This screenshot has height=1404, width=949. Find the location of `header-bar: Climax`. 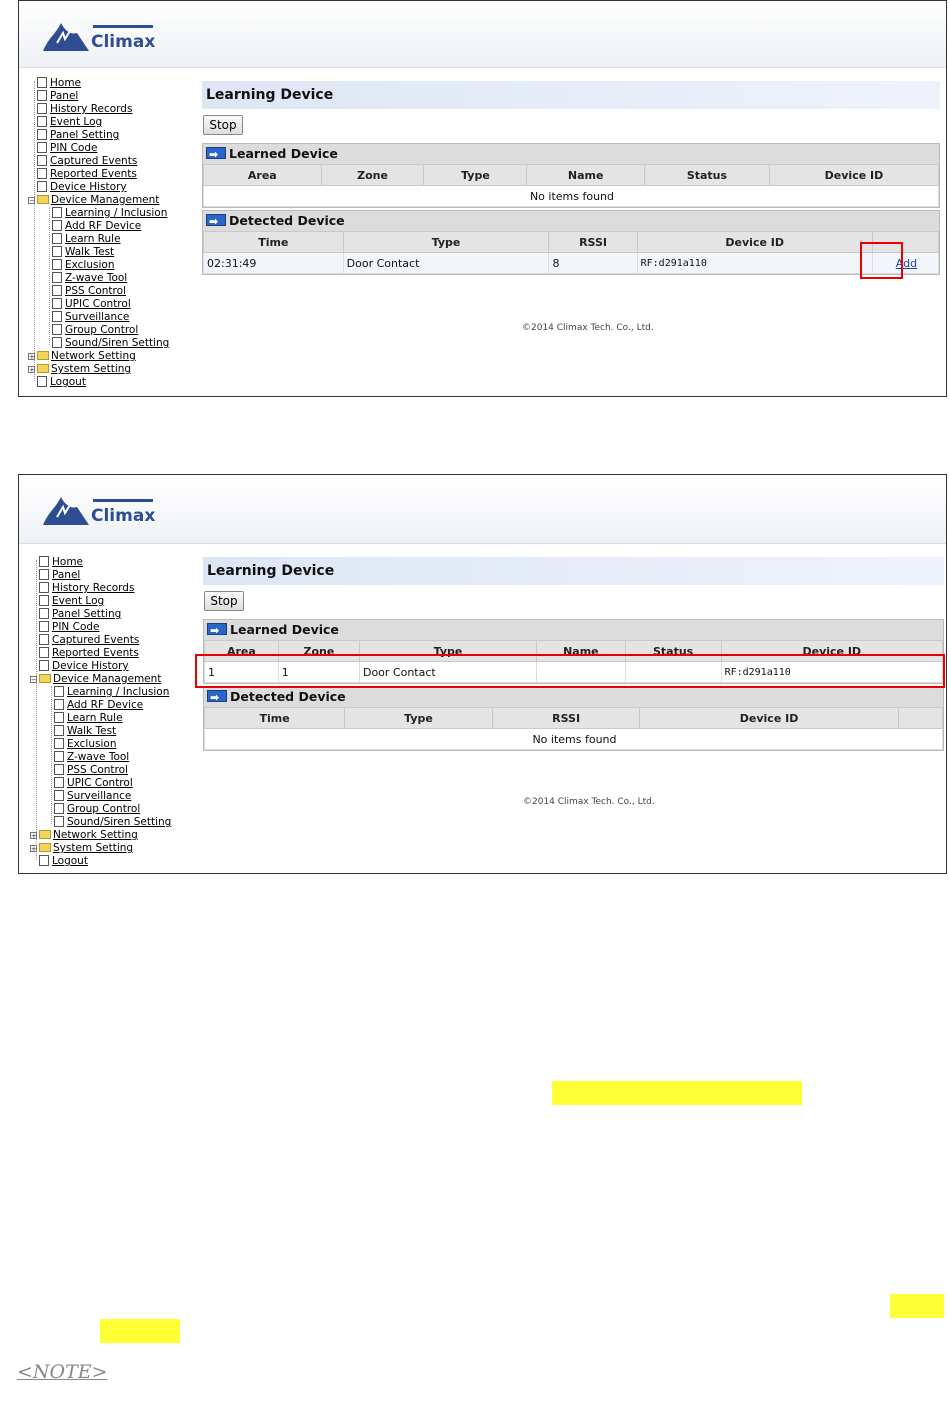

header-bar: Climax is located at coordinates (482, 509).